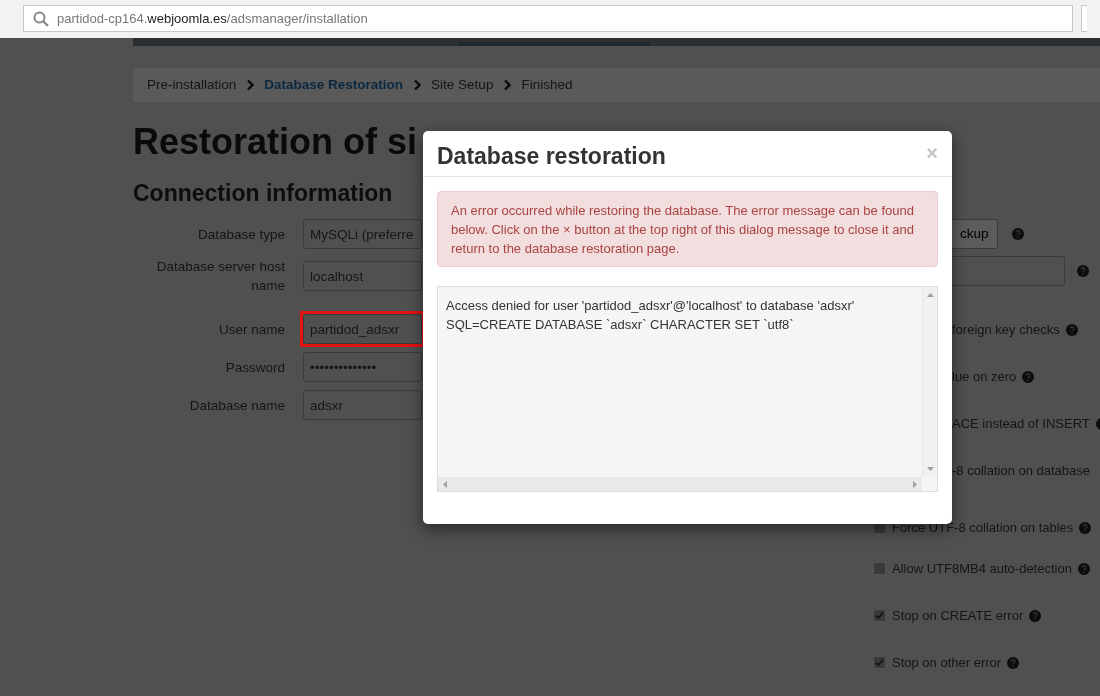 This screenshot has width=1100, height=696. Describe the element at coordinates (548, 18) in the screenshot. I see `address-bar: partidod-cp164.webjoomla.es/adsmanager/installation` at that location.